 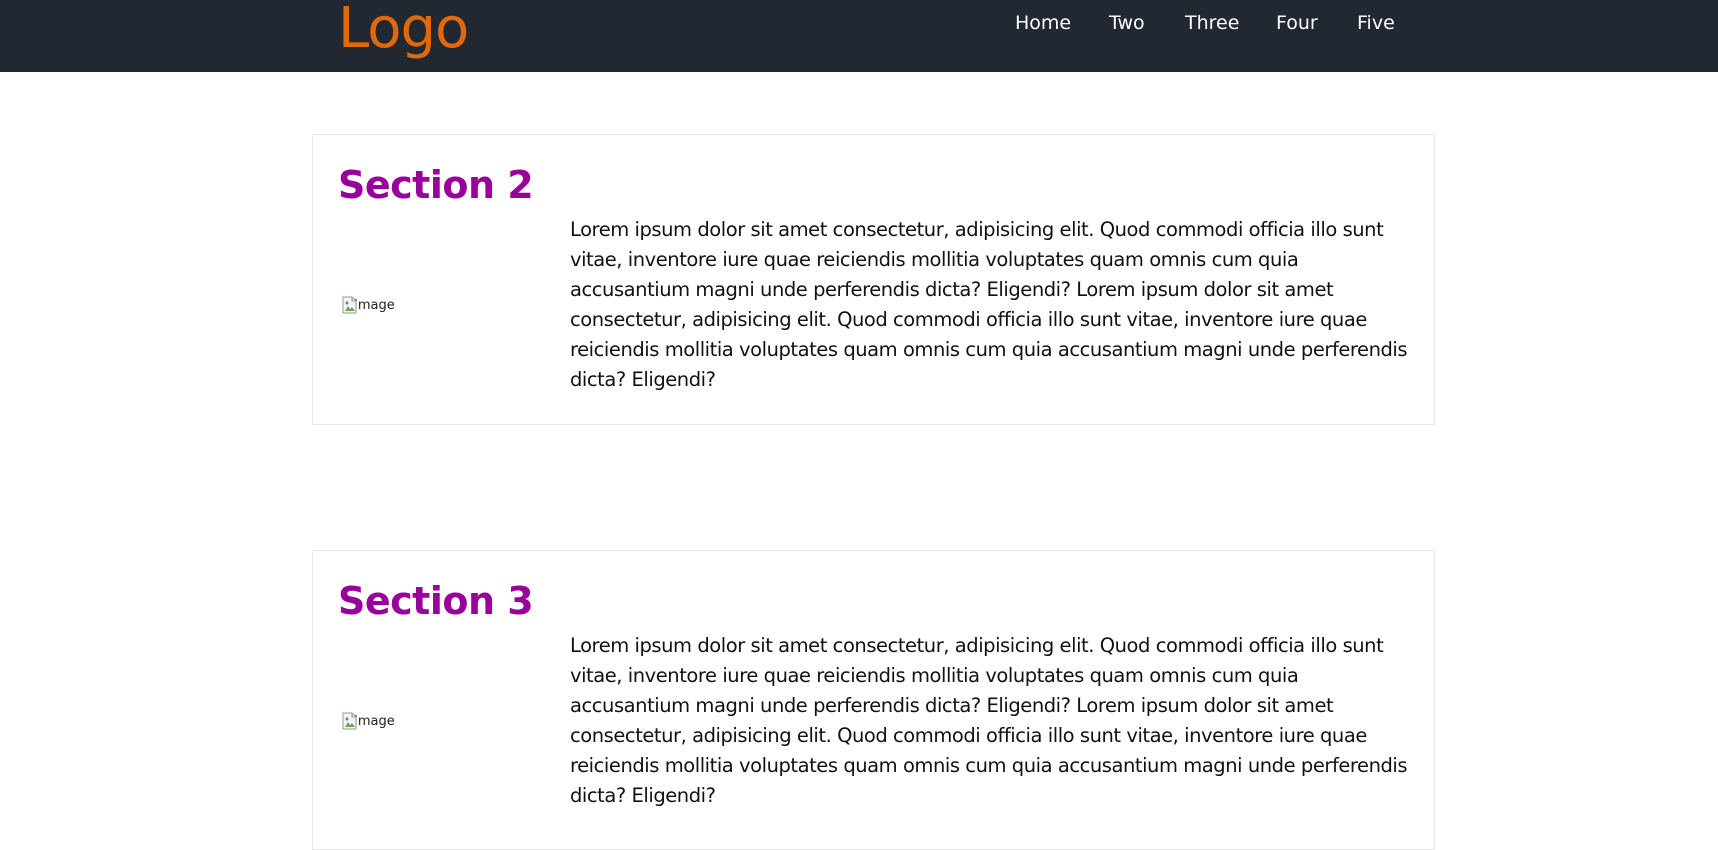 What do you see at coordinates (1043, 23) in the screenshot?
I see `nav-link-home: Home` at bounding box center [1043, 23].